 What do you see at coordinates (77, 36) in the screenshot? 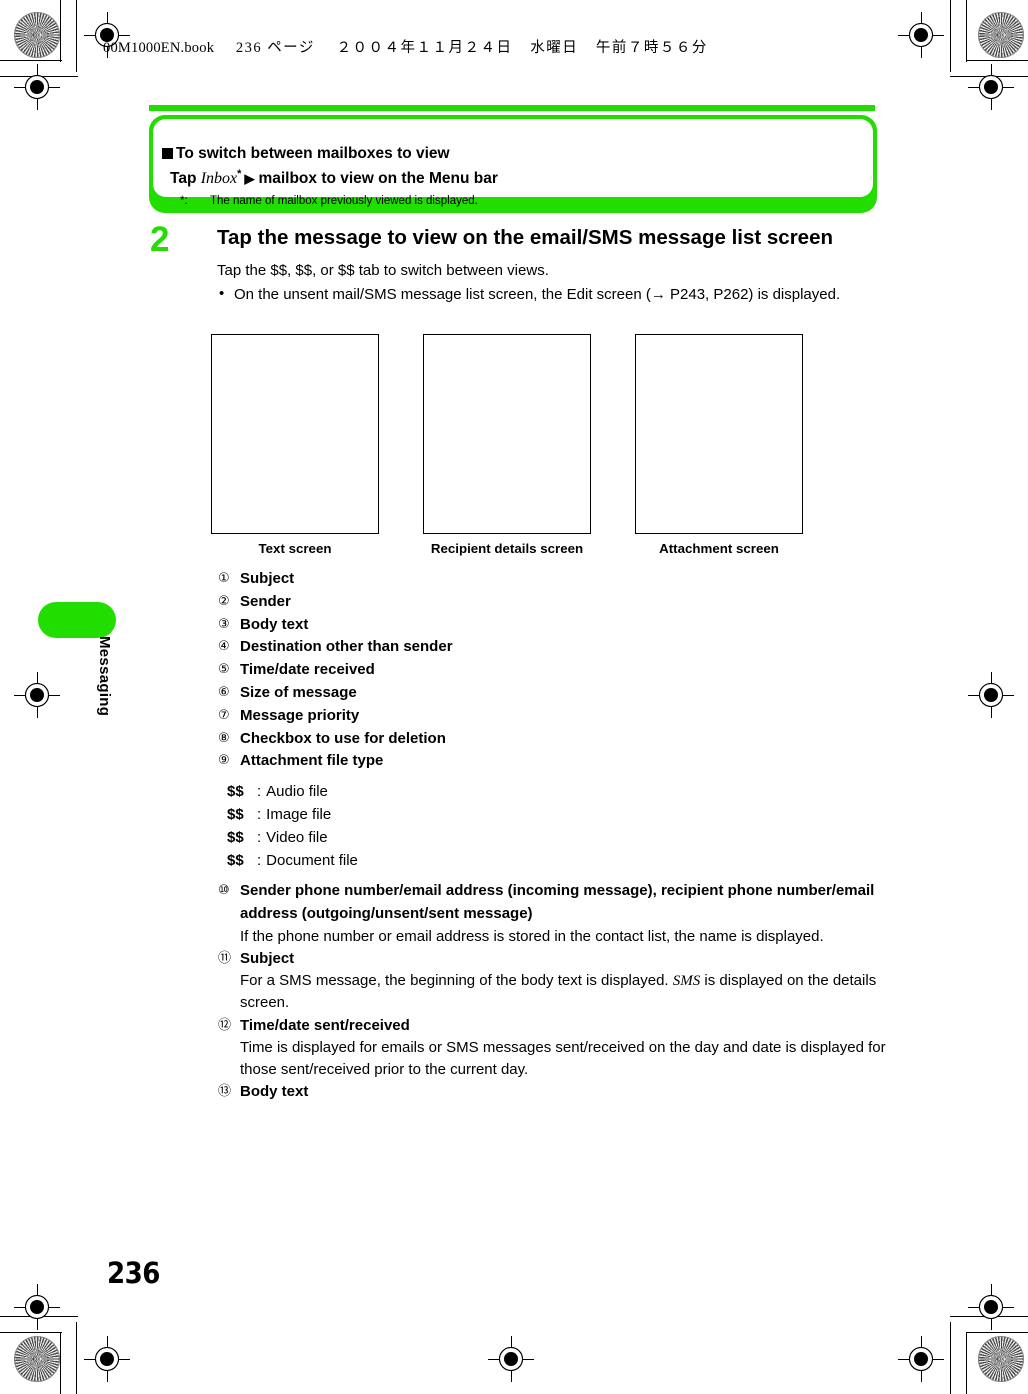
I see `crop-line-tl-v2` at bounding box center [77, 36].